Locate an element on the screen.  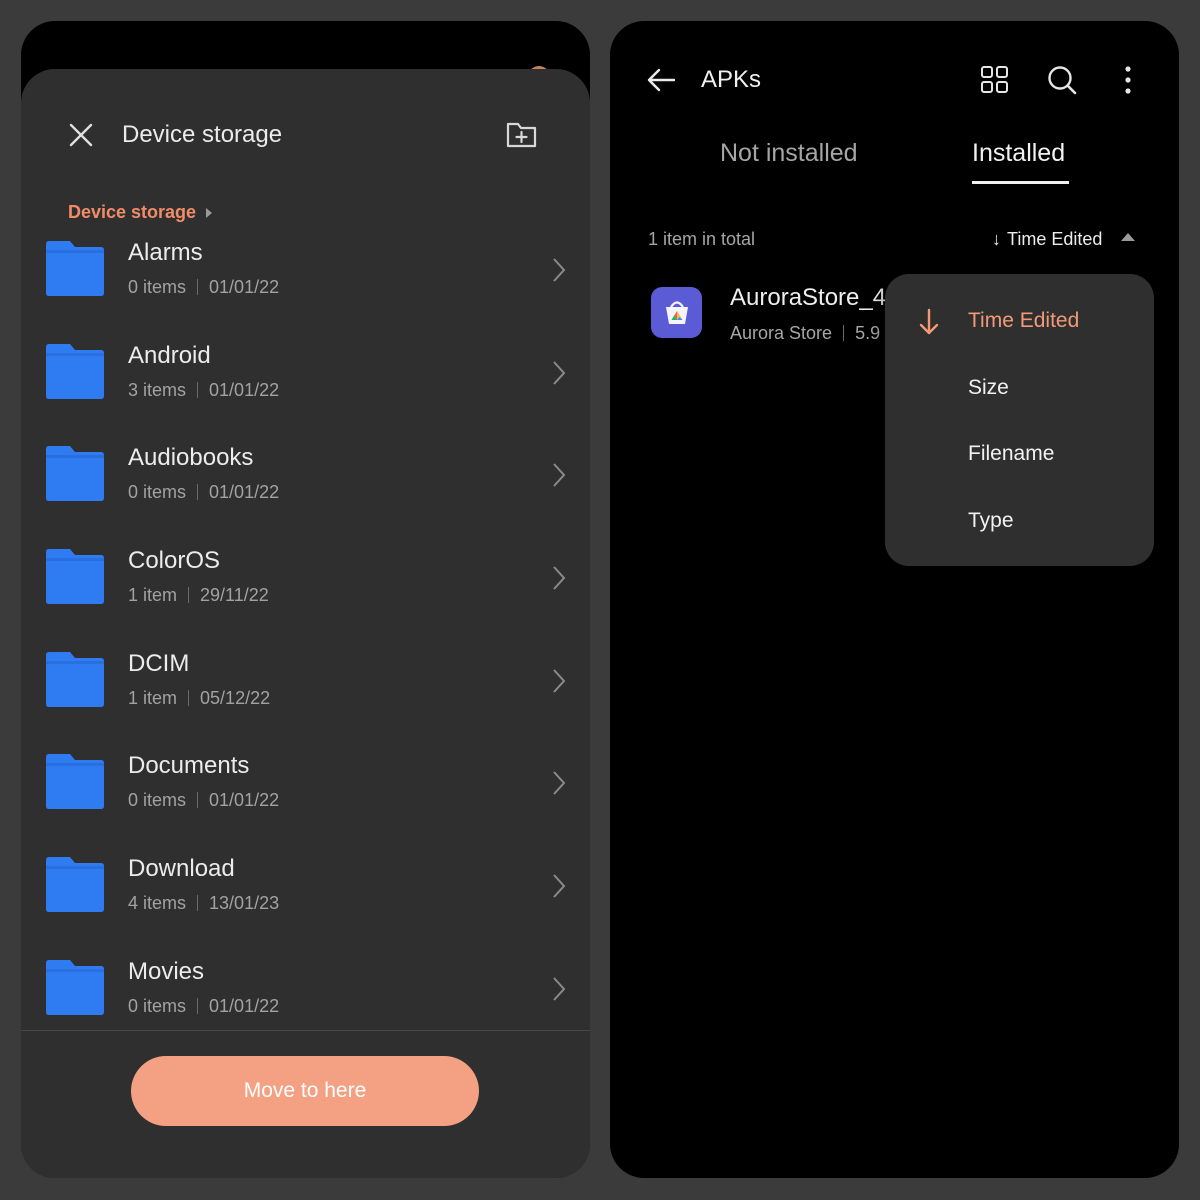
apk-size: 5.9 is located at coordinates (868, 333).